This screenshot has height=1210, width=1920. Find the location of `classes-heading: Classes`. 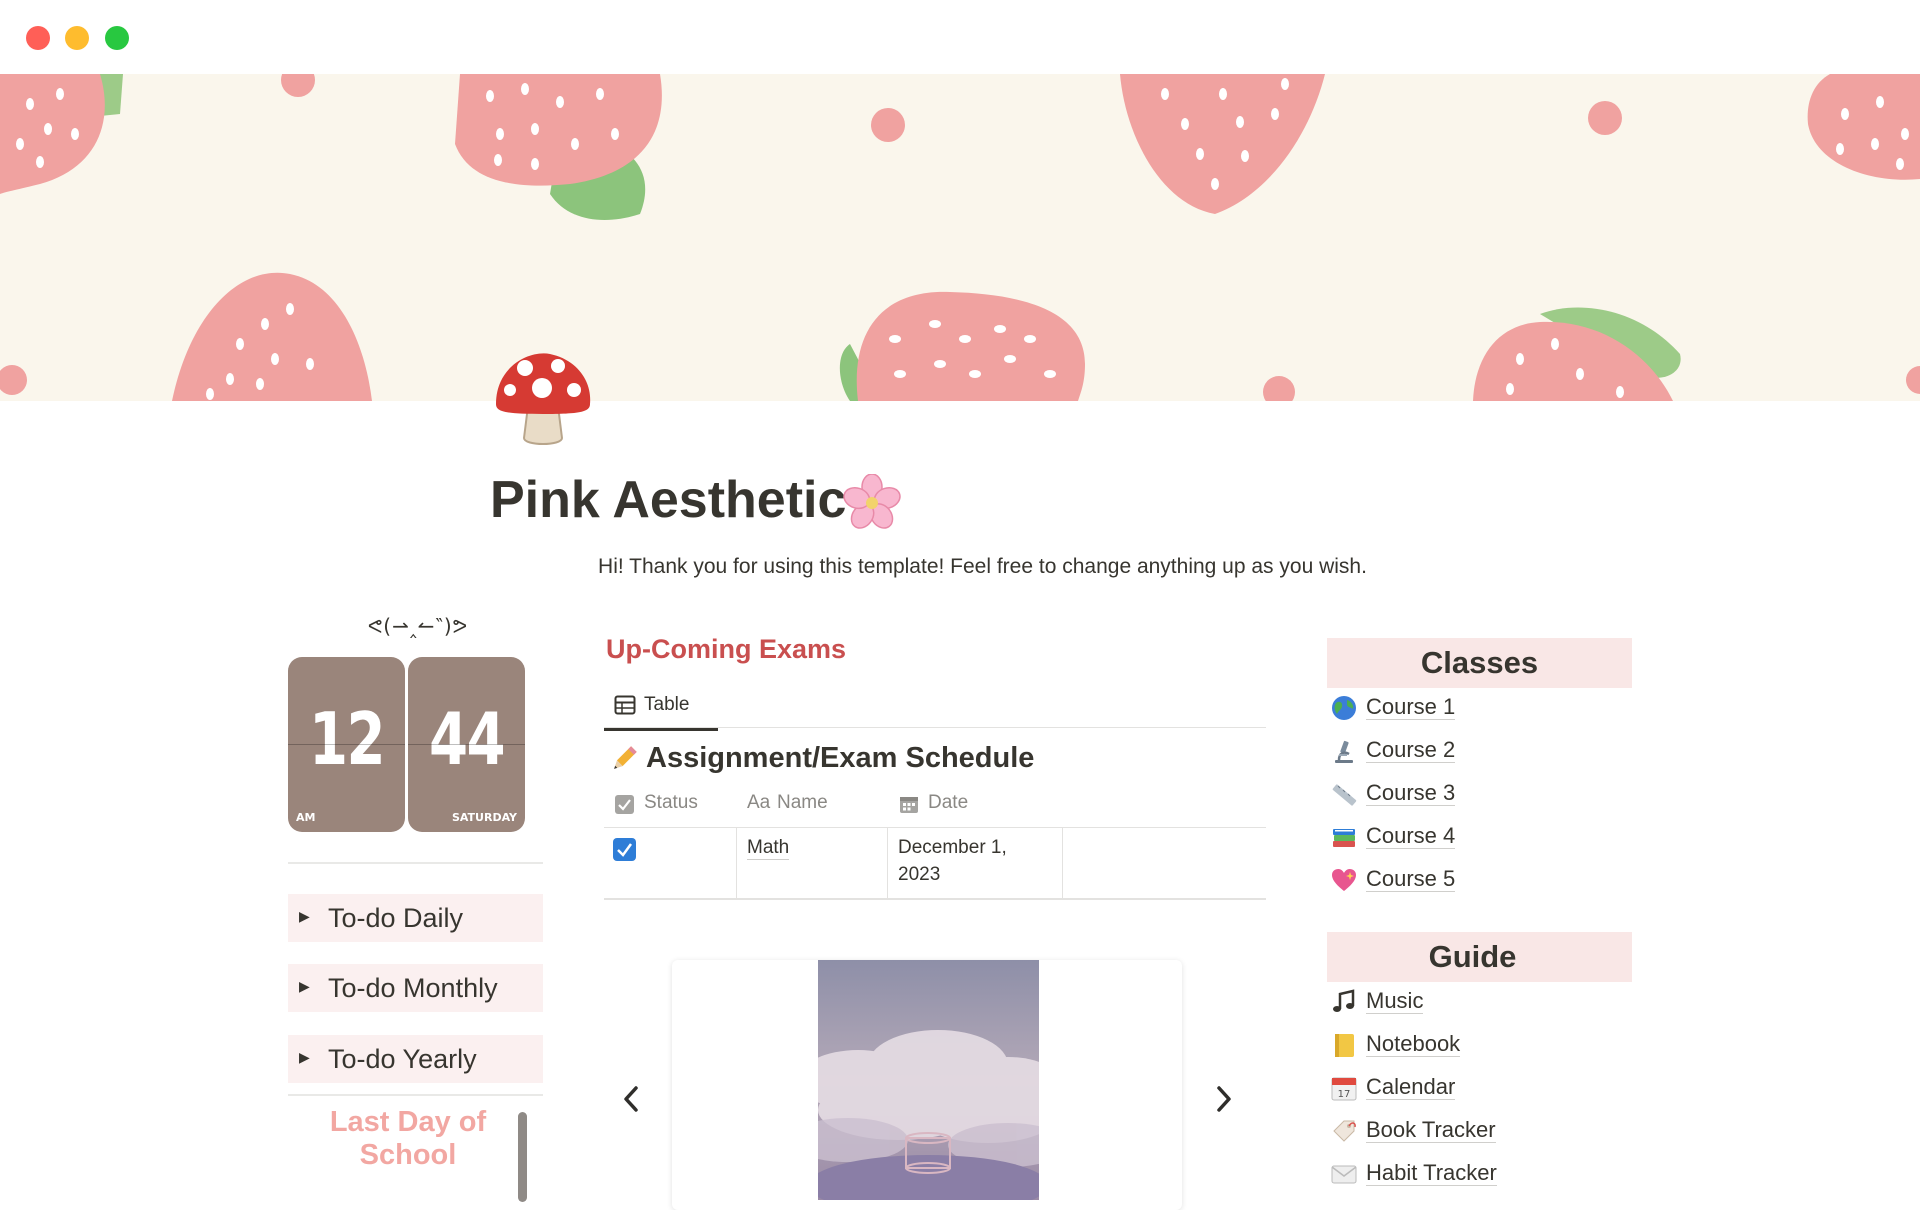

classes-heading: Classes is located at coordinates (1479, 663).